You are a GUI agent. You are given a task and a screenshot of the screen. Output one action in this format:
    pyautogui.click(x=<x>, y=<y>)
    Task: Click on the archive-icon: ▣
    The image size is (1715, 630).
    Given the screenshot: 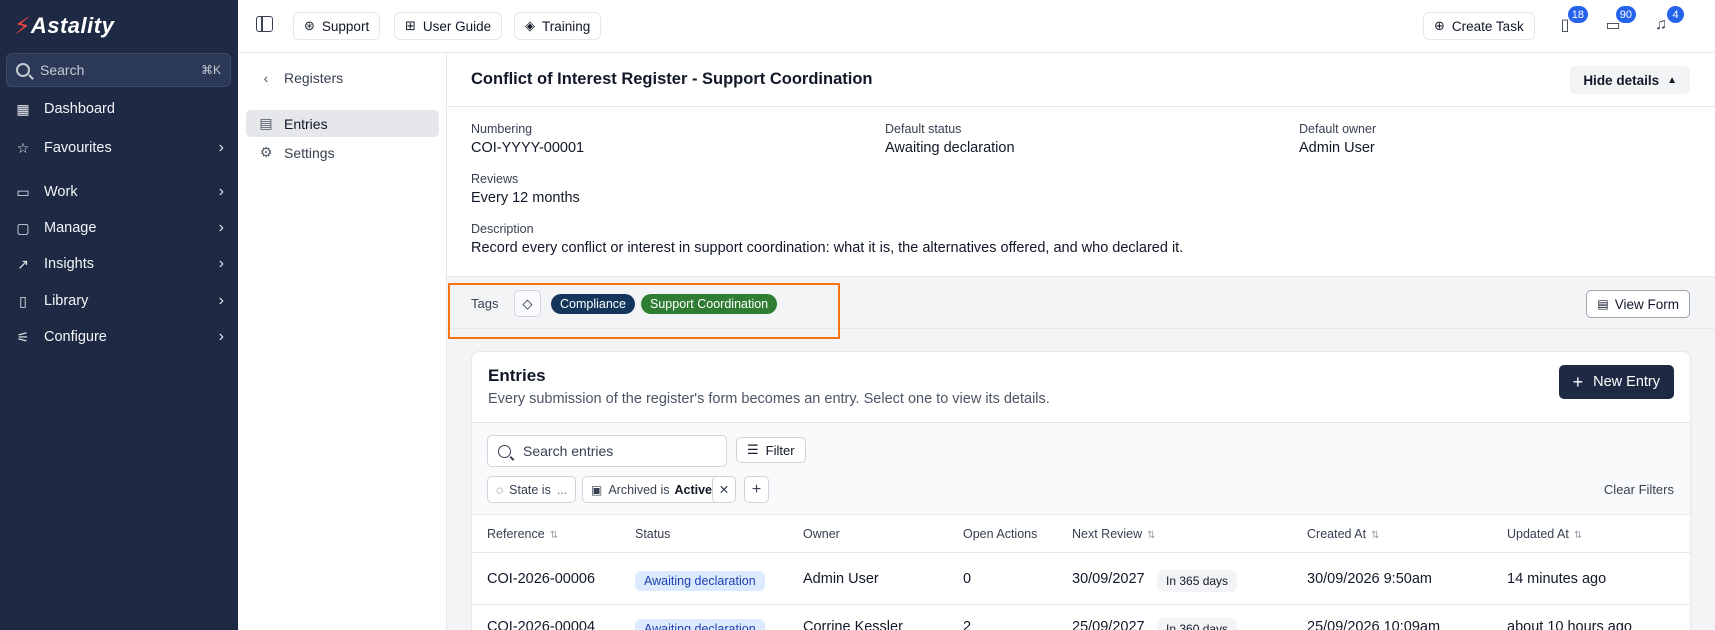 What is the action you would take?
    pyautogui.click(x=597, y=489)
    